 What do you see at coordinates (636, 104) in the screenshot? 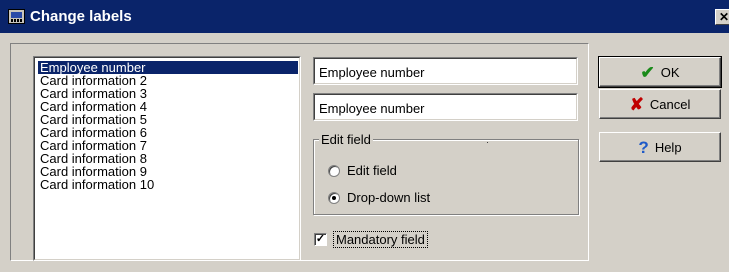
I see `x-icon: ✘` at bounding box center [636, 104].